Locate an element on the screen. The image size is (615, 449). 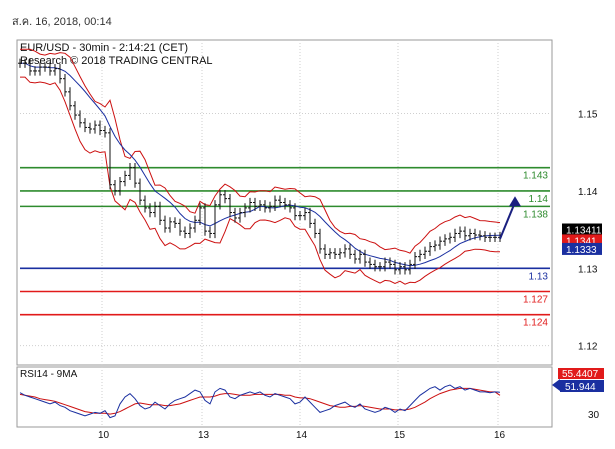
rsi-title: RSI14 - 9MA is located at coordinates (49, 374).